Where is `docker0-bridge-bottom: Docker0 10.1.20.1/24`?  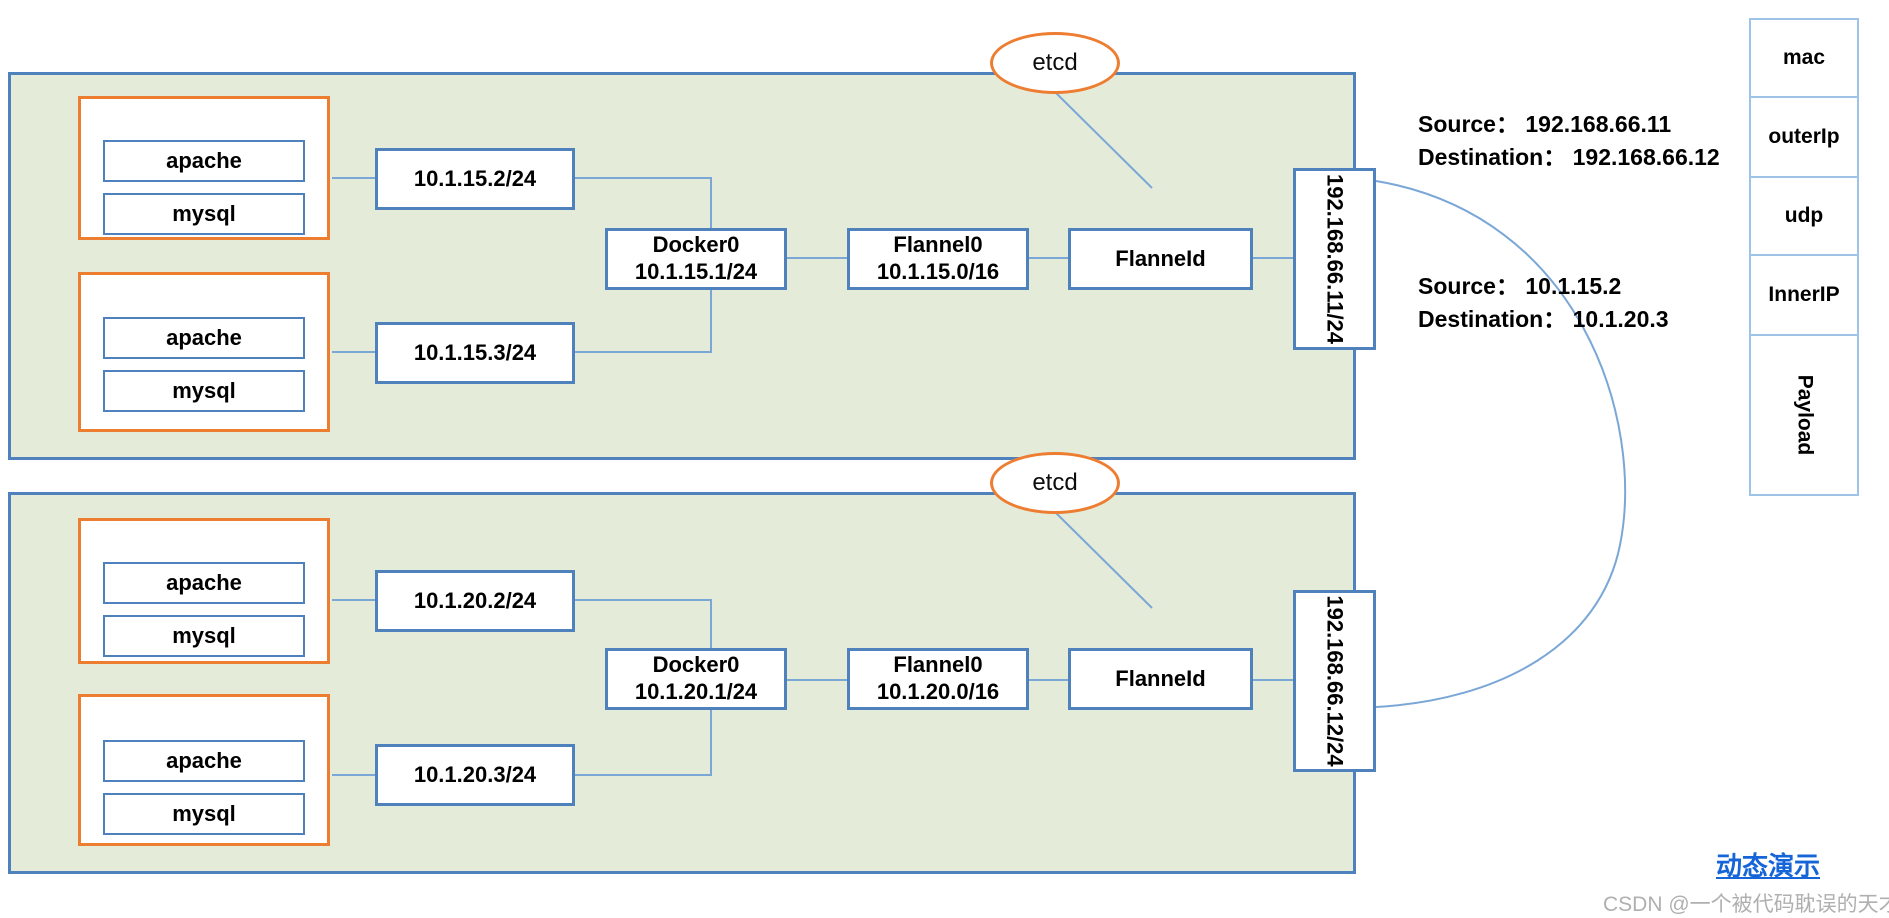 docker0-bridge-bottom: Docker0 10.1.20.1/24 is located at coordinates (696, 679).